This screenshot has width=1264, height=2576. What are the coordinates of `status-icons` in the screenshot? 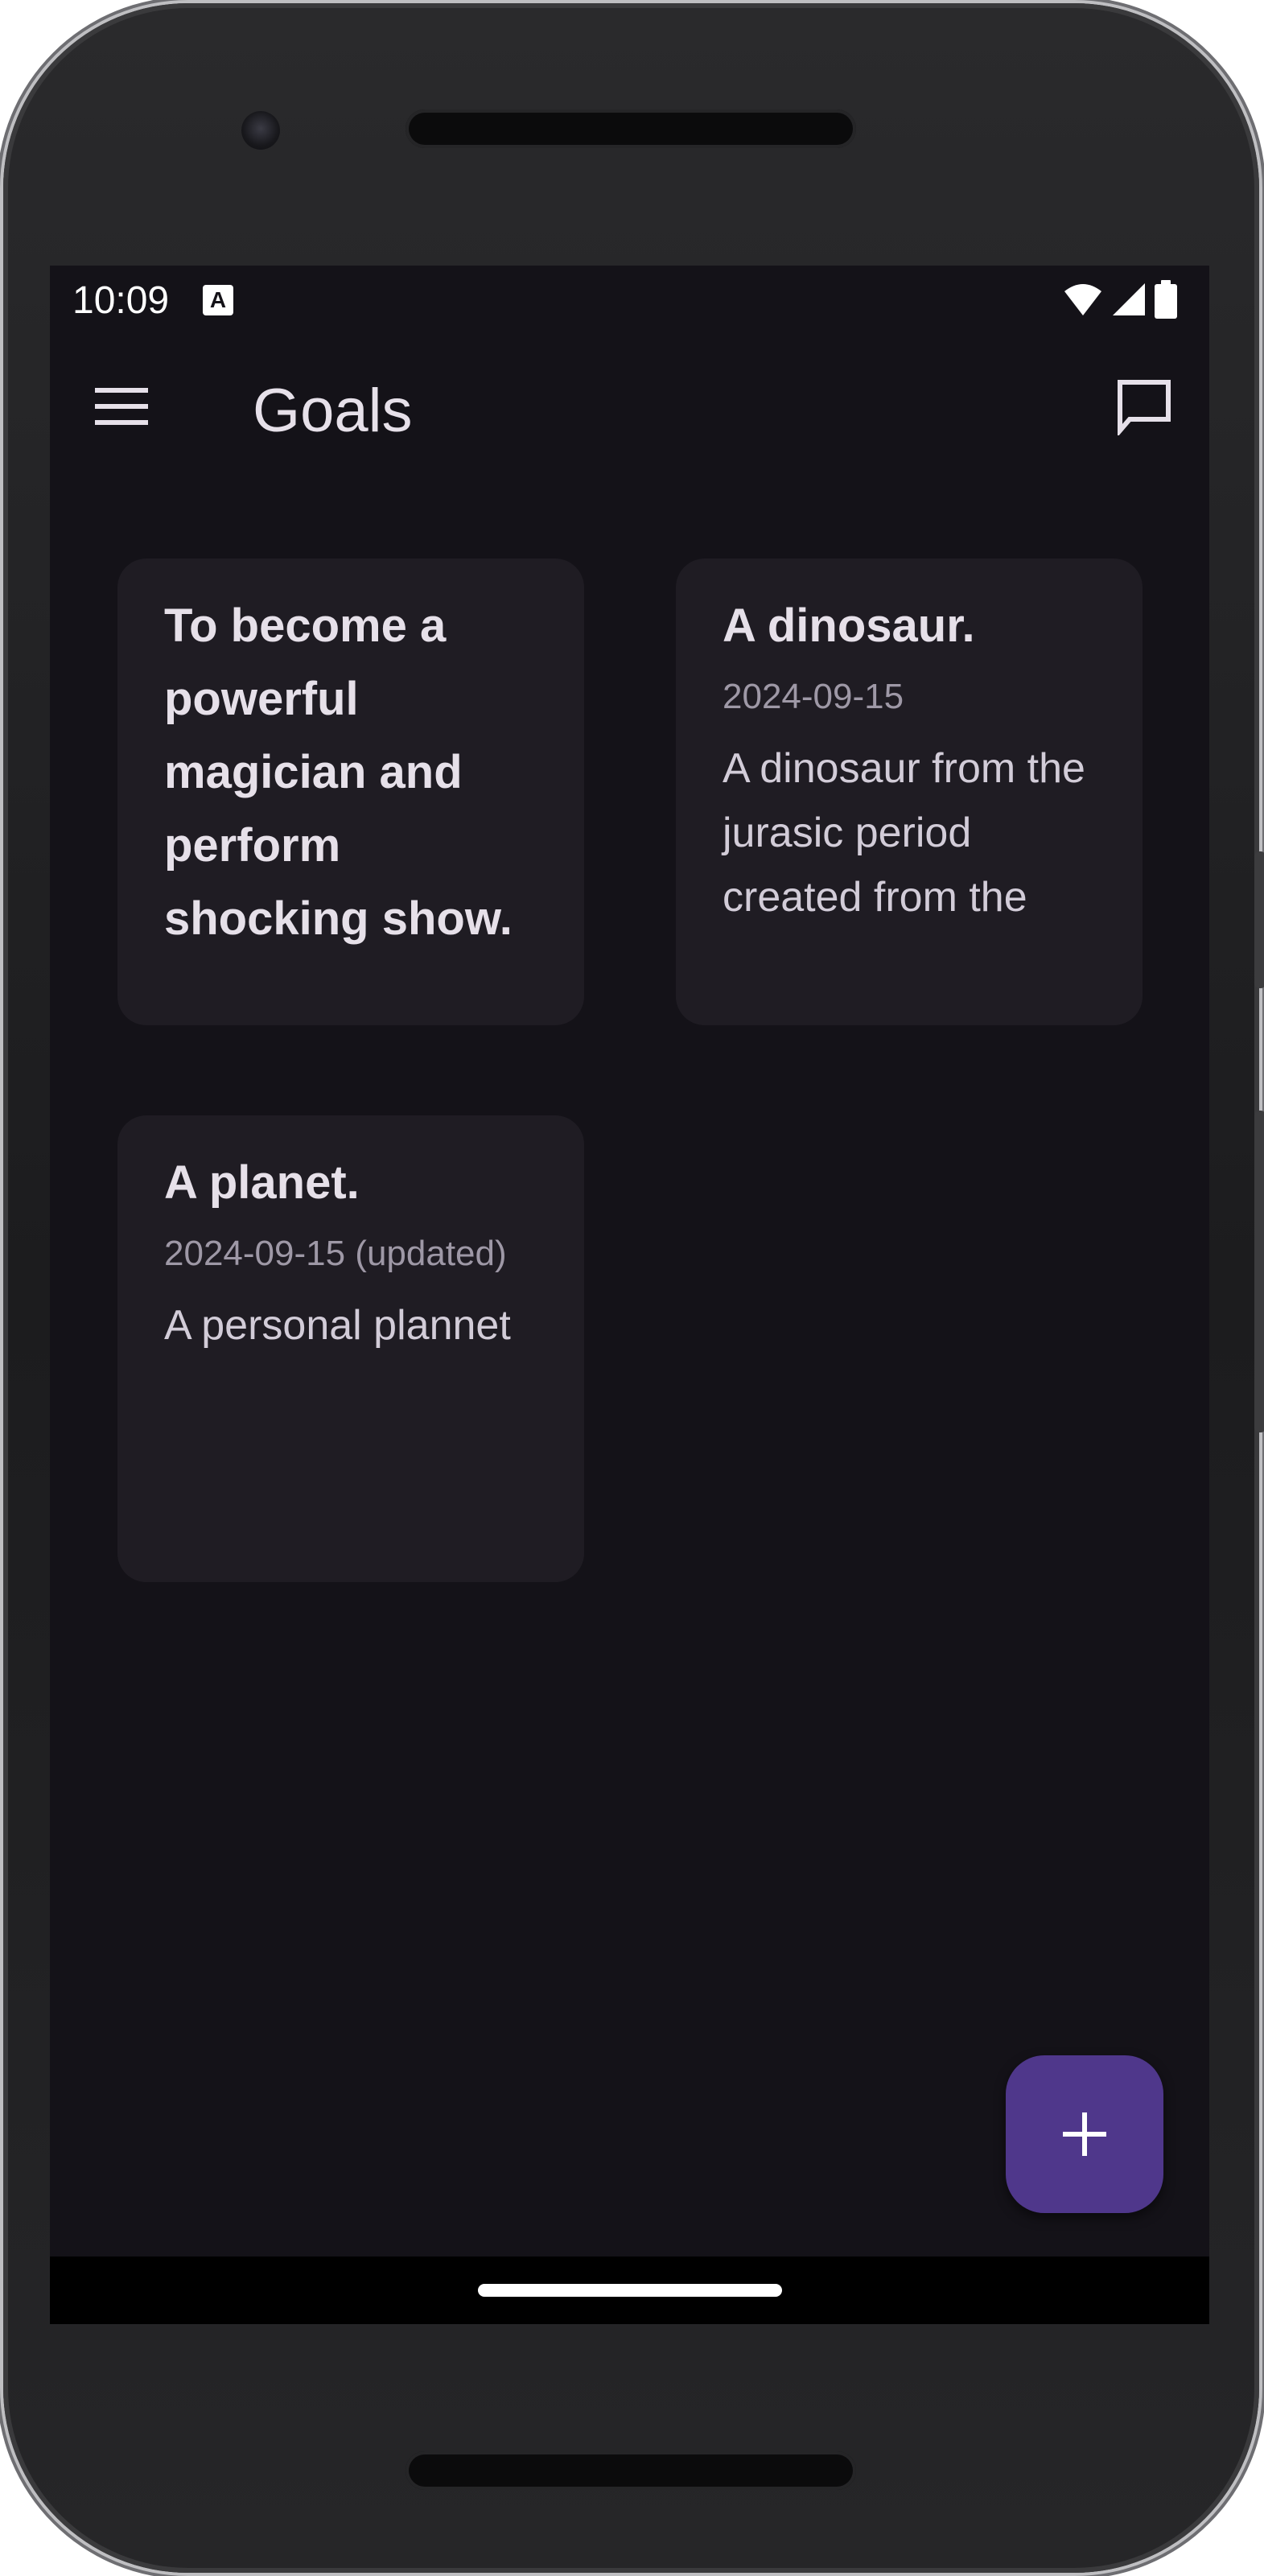 It's located at (1120, 299).